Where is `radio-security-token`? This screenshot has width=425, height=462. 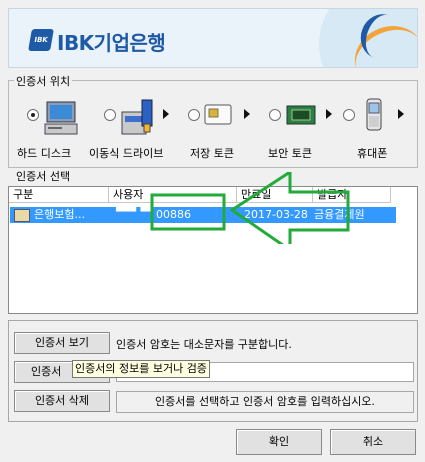 radio-security-token is located at coordinates (275, 115).